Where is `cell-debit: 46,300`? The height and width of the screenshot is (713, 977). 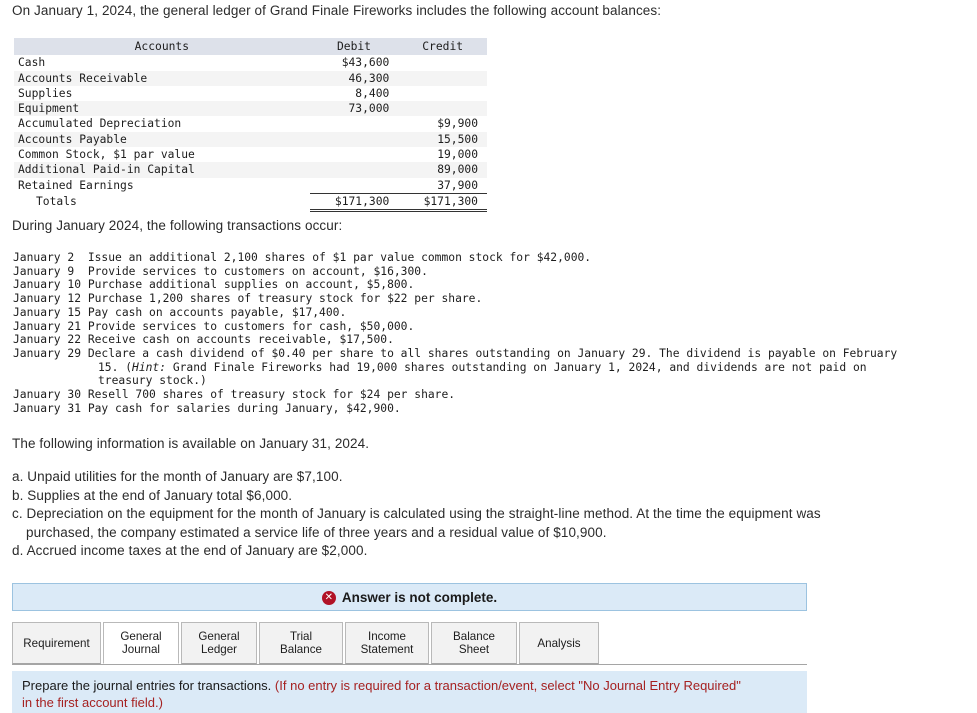 cell-debit: 46,300 is located at coordinates (354, 78).